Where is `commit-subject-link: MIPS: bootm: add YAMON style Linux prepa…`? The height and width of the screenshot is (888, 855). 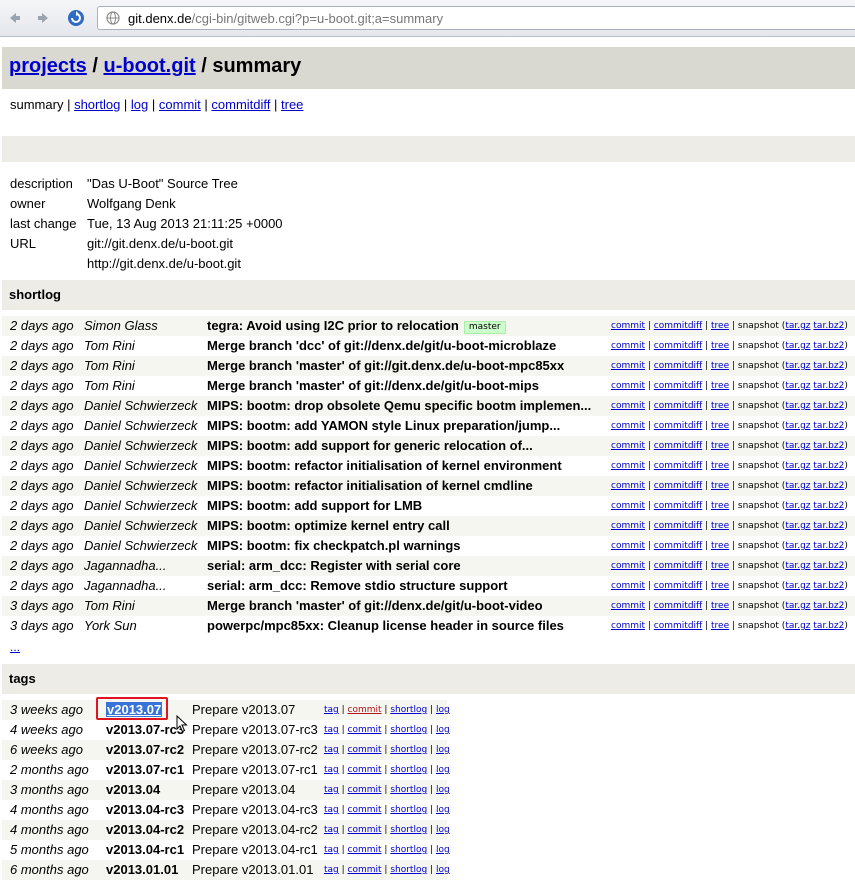 commit-subject-link: MIPS: bootm: add YAMON style Linux prepa… is located at coordinates (383, 425).